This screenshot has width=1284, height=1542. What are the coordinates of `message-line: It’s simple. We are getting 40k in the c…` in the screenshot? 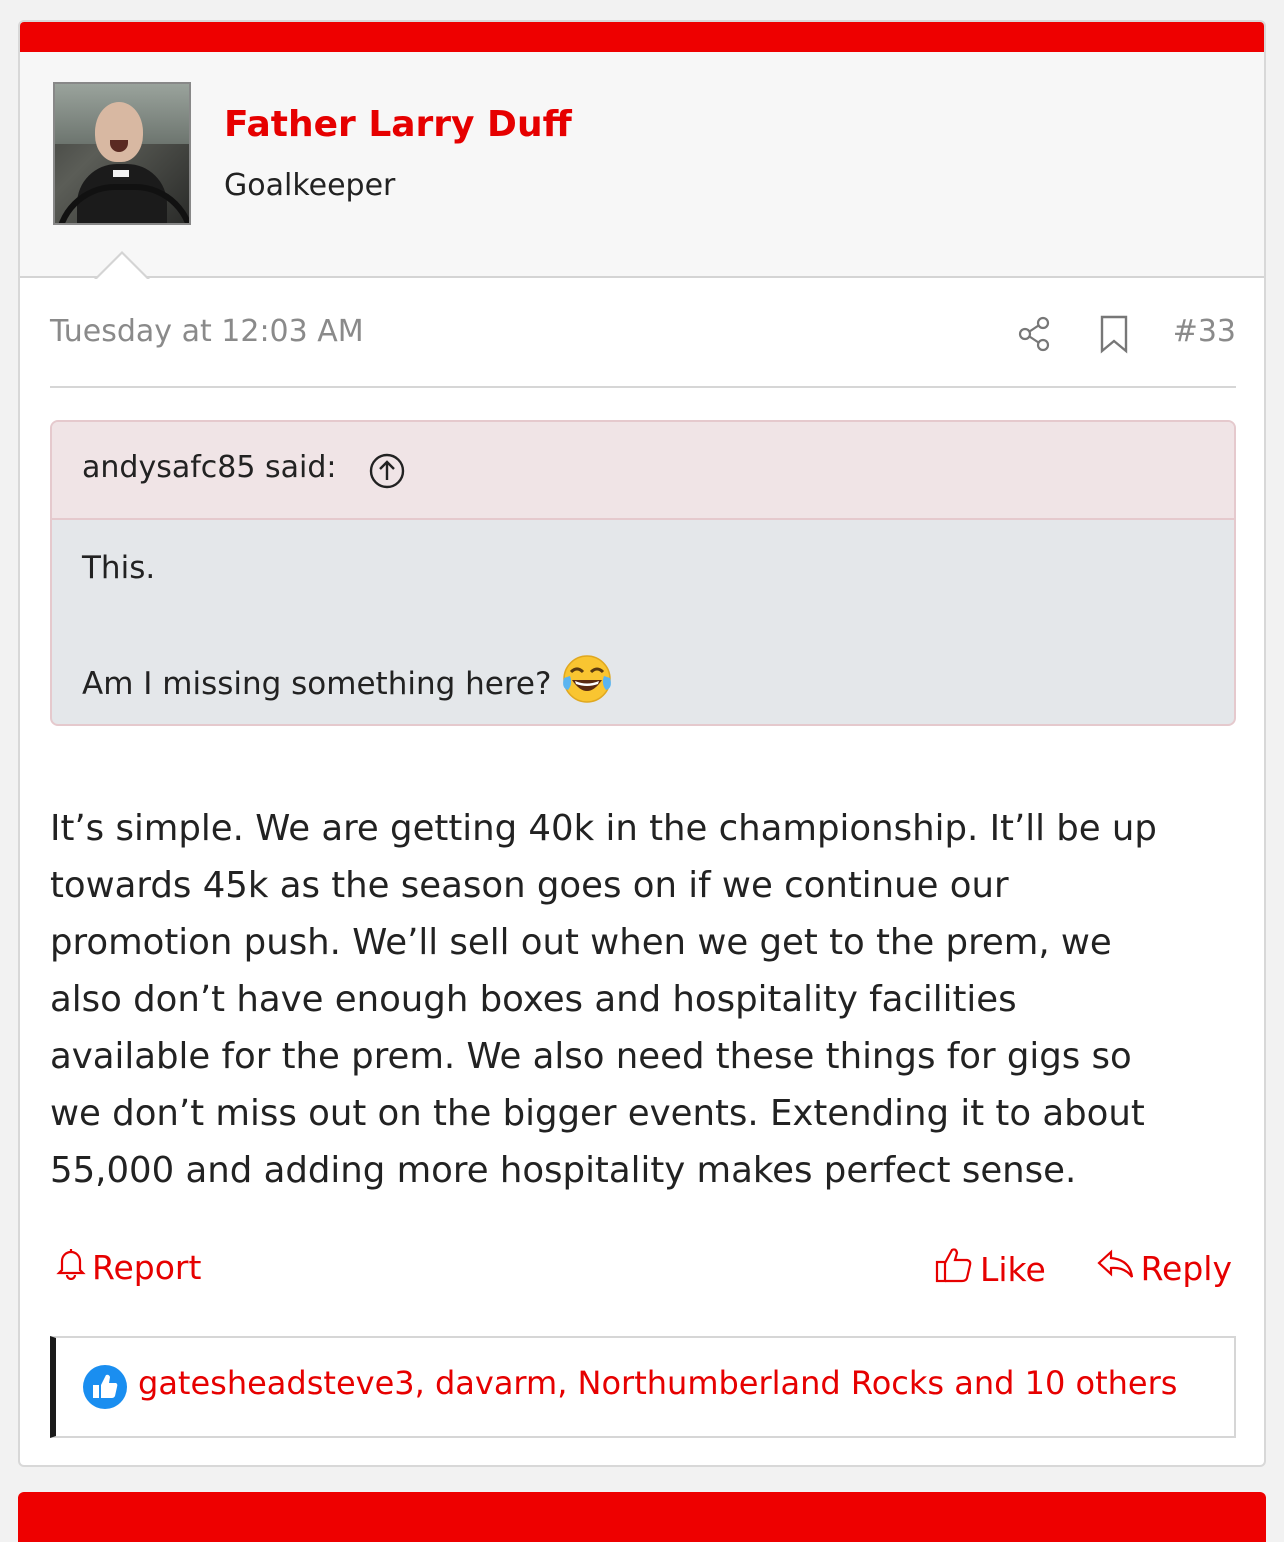 It's located at (603, 828).